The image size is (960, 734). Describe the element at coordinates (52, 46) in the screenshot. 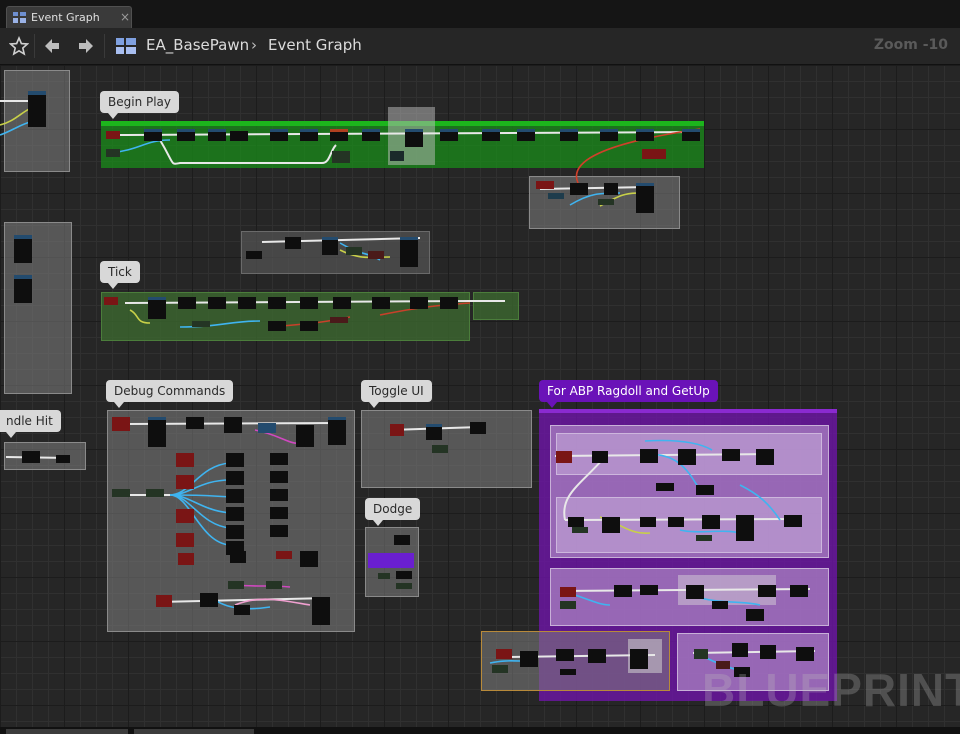

I see `back-arrow-icon` at that location.